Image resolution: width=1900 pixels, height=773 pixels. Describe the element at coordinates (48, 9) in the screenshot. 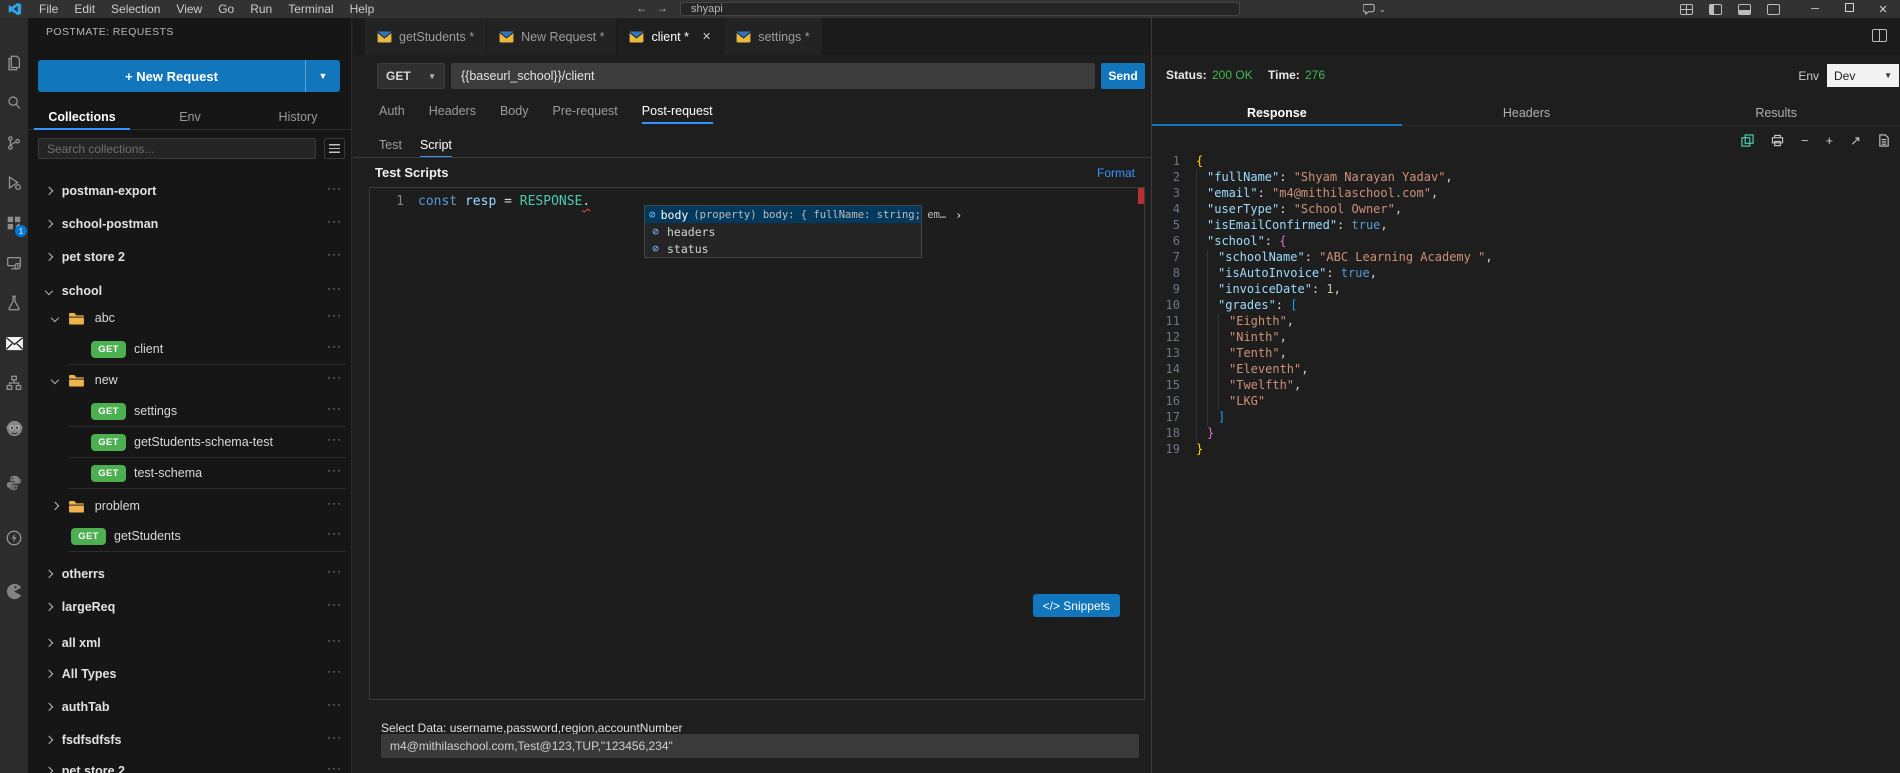

I see `menu-file: File` at that location.